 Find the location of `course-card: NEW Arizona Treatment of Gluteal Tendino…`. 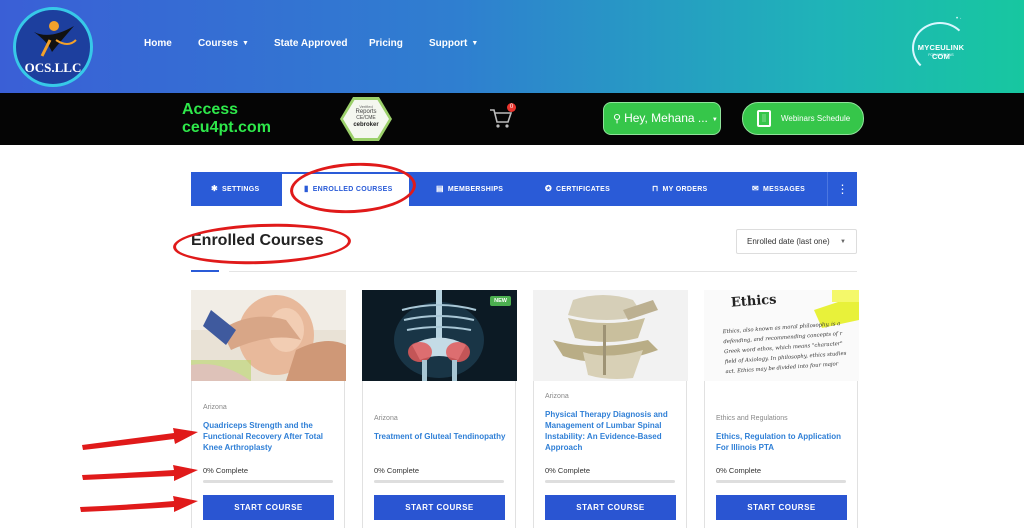

course-card: NEW Arizona Treatment of Gluteal Tendino… is located at coordinates (439, 409).